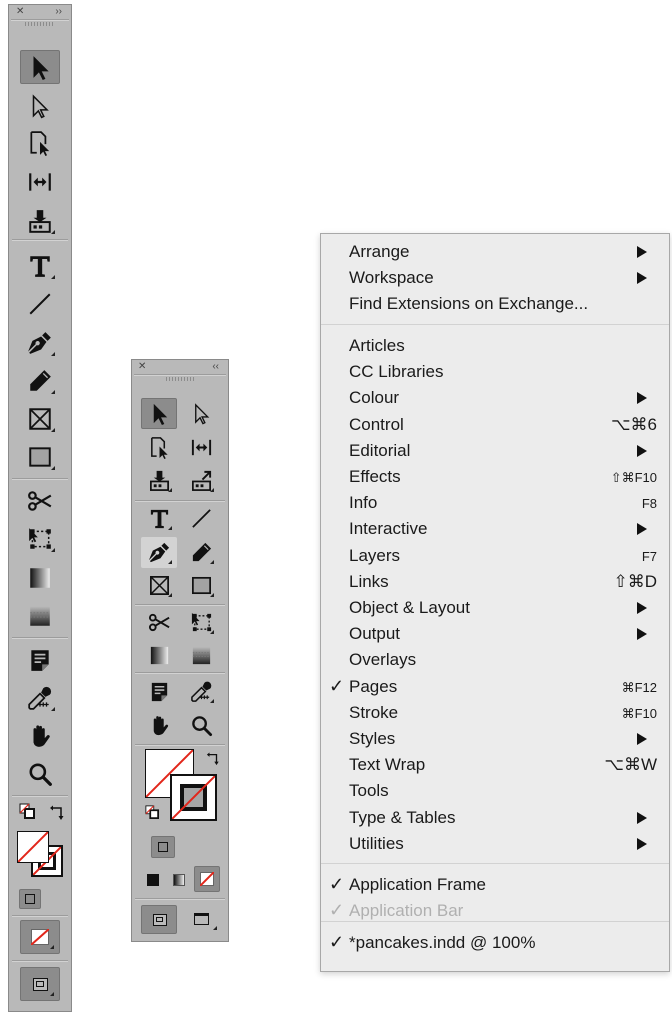 This screenshot has height=1024, width=672. Describe the element at coordinates (495, 450) in the screenshot. I see `menu-item-editorial: Editorial` at that location.